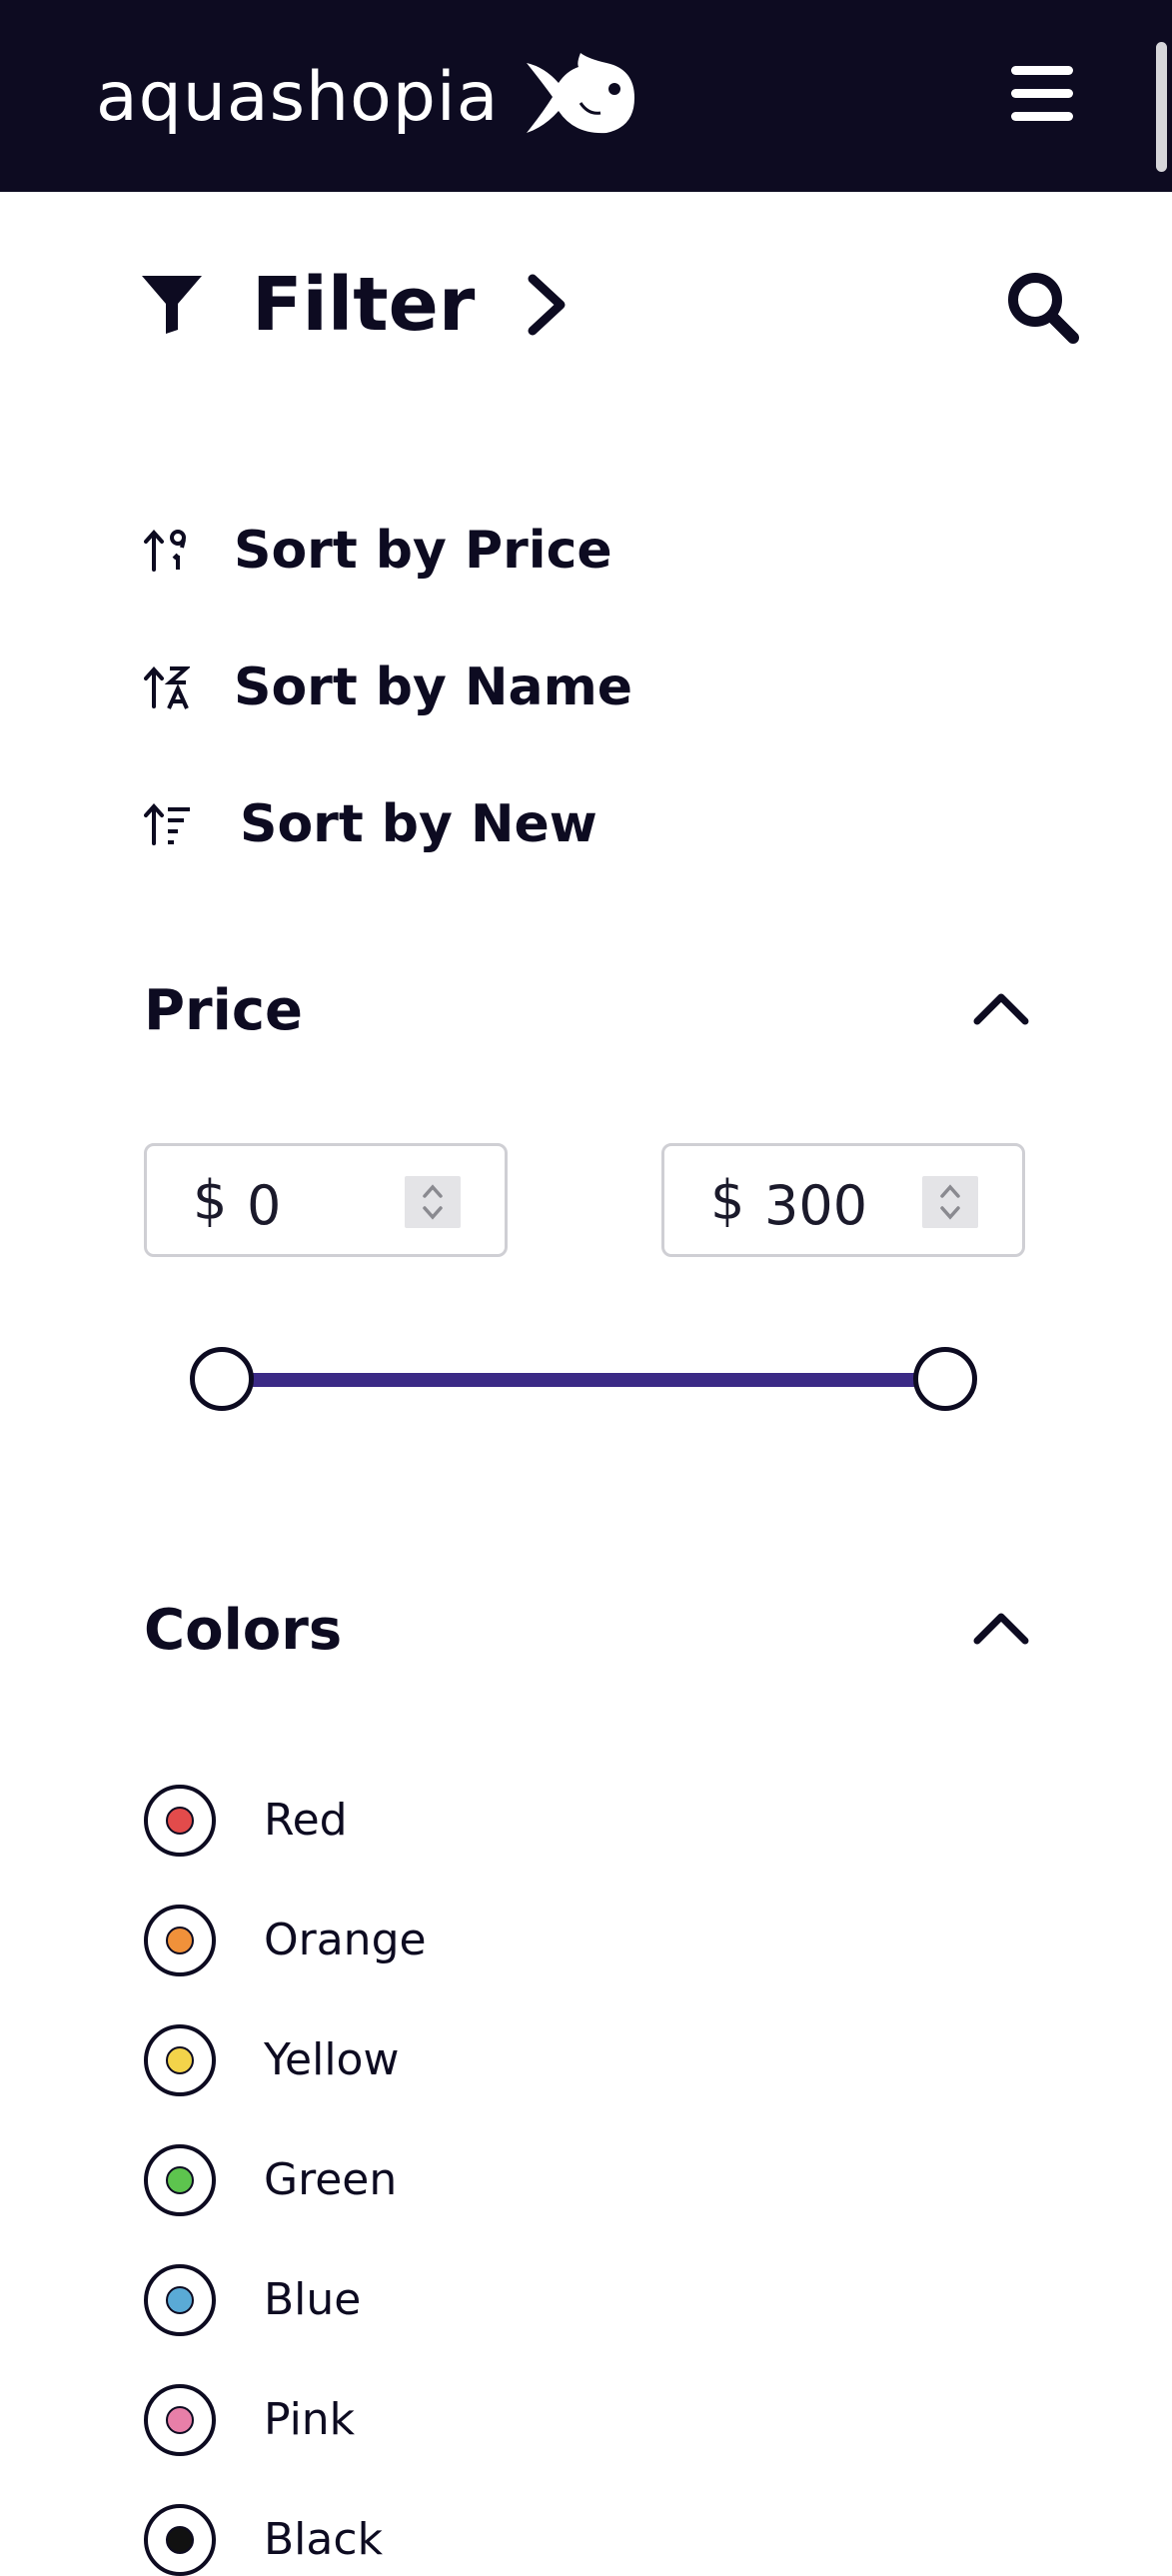 The height and width of the screenshot is (2576, 1172). Describe the element at coordinates (249, 2420) in the screenshot. I see `color-option-pink: Pink` at that location.